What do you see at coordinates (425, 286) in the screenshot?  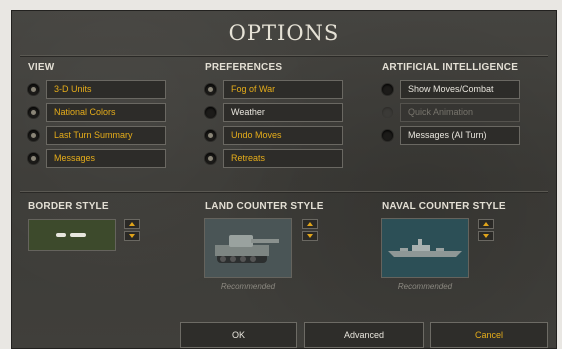 I see `naval-counter-note: Recommended` at bounding box center [425, 286].